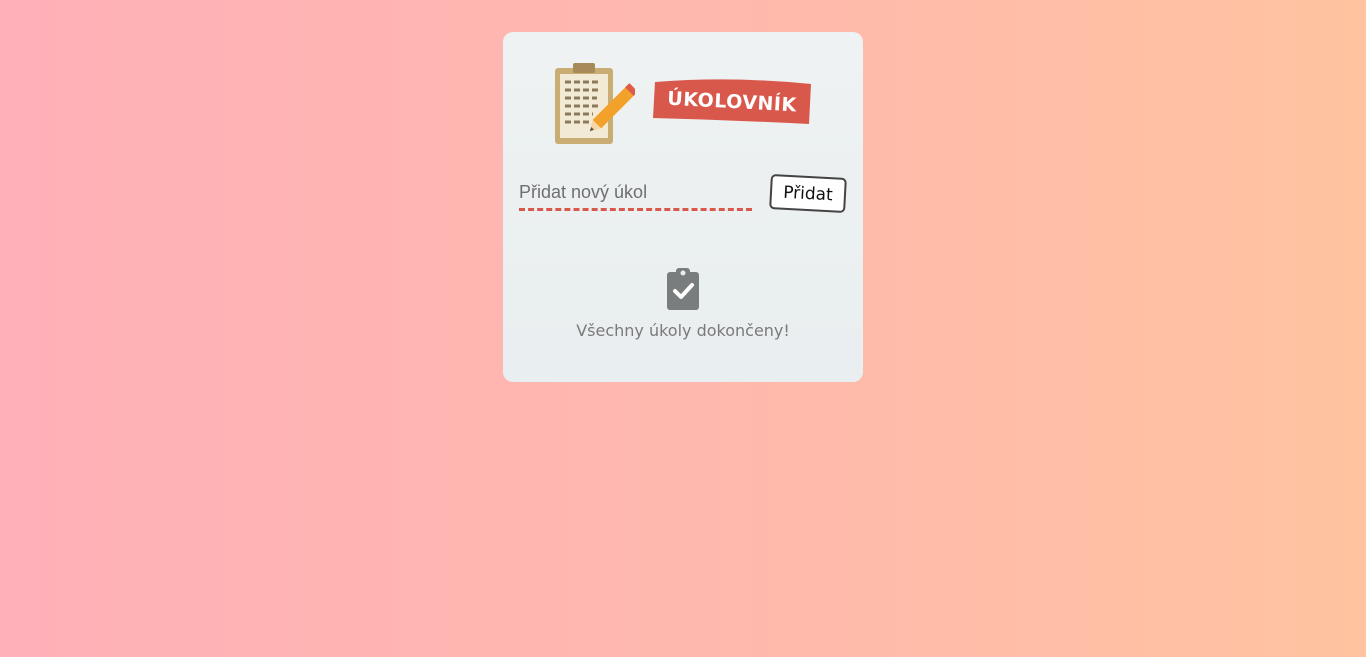  Describe the element at coordinates (595, 103) in the screenshot. I see `clipboard-pencil-icon` at that location.